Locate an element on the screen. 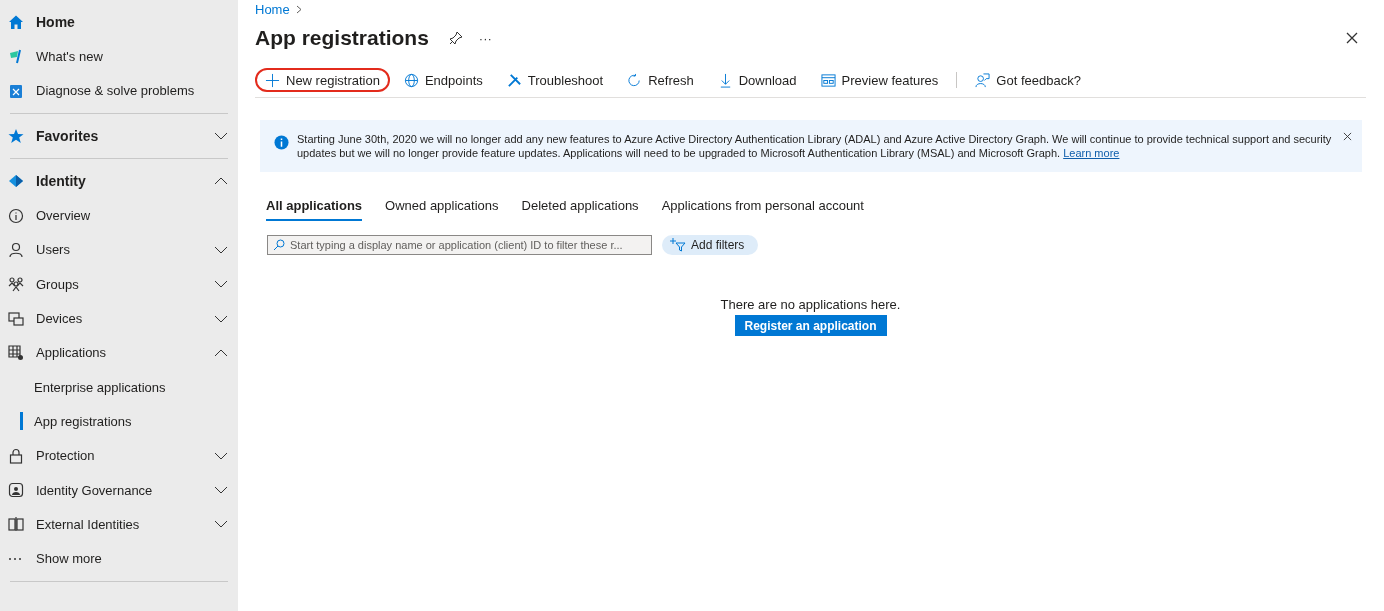 This screenshot has height=611, width=1384. group-icon is located at coordinates (16, 284).